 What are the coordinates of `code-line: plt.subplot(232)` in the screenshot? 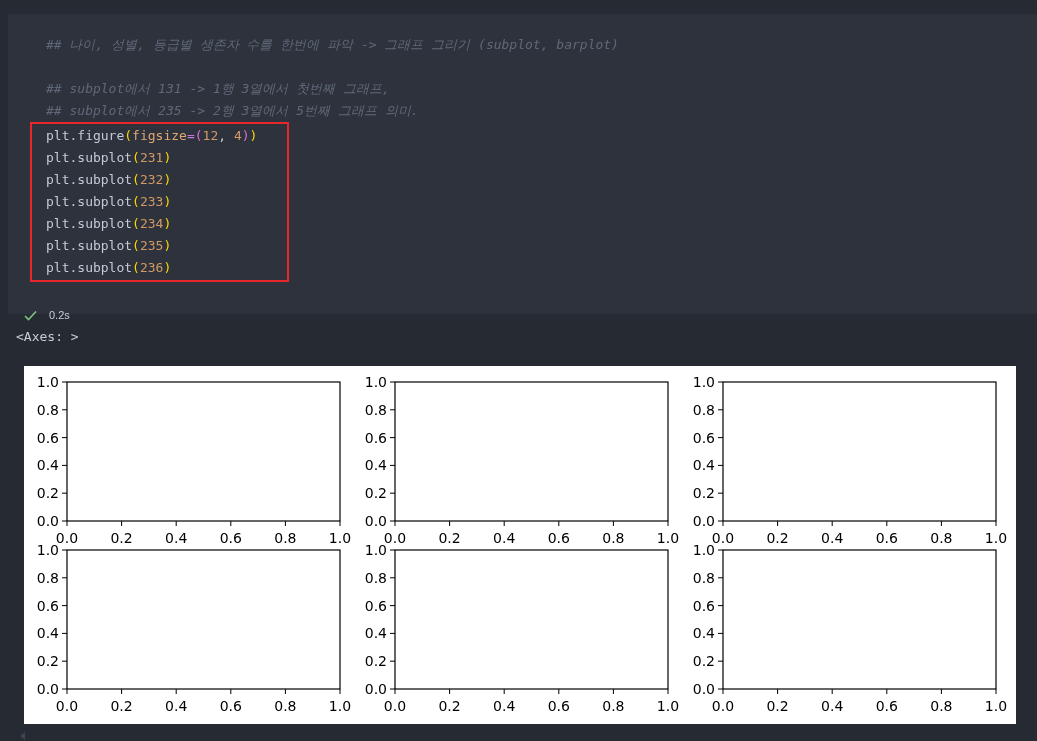 It's located at (109, 179).